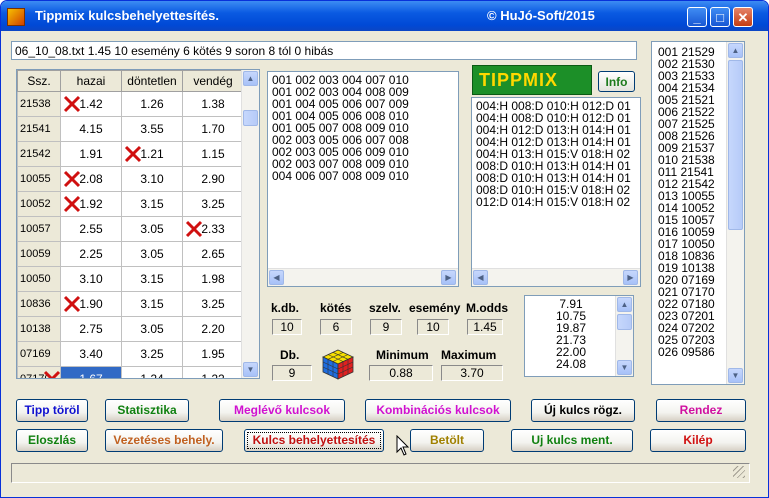 This screenshot has height=498, width=769. What do you see at coordinates (314, 440) in the screenshot?
I see `kulcs-behelyettesites-button: Kulcs behelyettesítés` at bounding box center [314, 440].